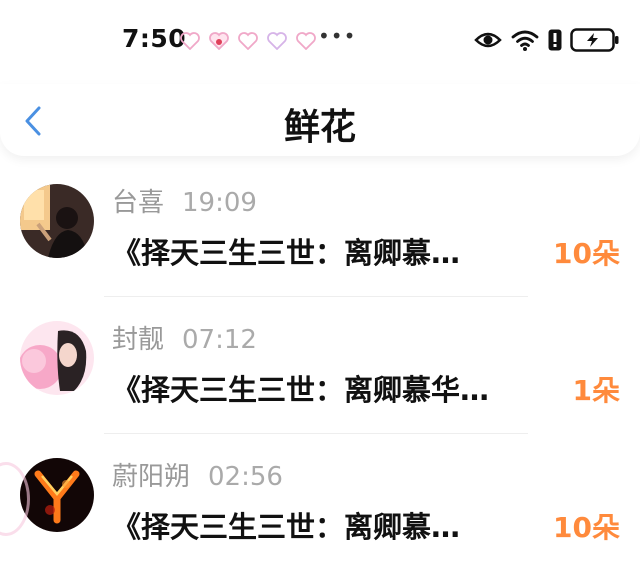  I want to click on sender-line: 蔚阳朔 02:56, so click(197, 474).